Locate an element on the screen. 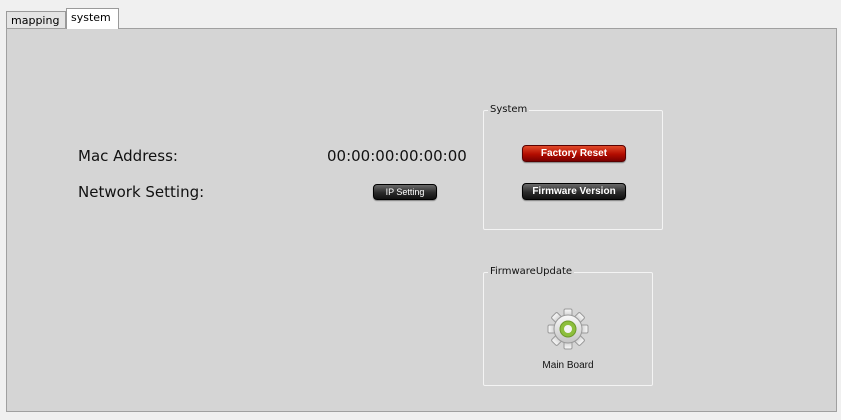 The height and width of the screenshot is (420, 841). mac-address-value: 00:00:00:00:00:00 is located at coordinates (397, 156).